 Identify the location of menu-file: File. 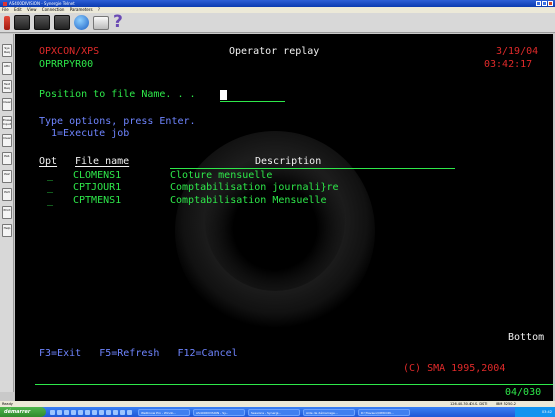
(5, 9).